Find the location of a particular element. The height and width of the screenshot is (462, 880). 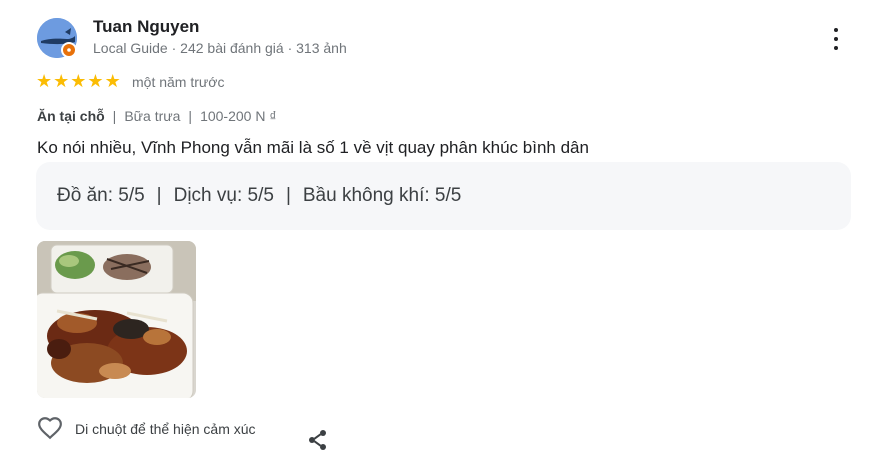

review-photo is located at coordinates (116, 319).